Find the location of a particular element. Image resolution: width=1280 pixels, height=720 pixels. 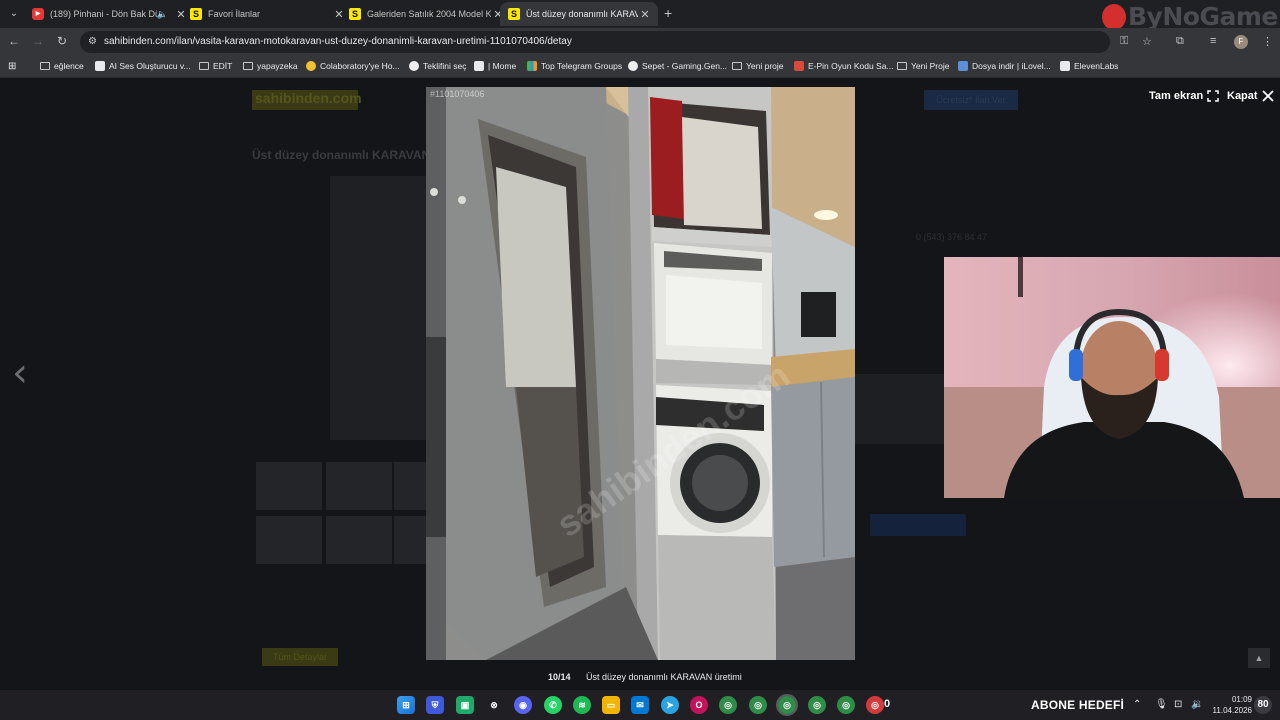

photo-counter: 10/14 is located at coordinates (559, 677).